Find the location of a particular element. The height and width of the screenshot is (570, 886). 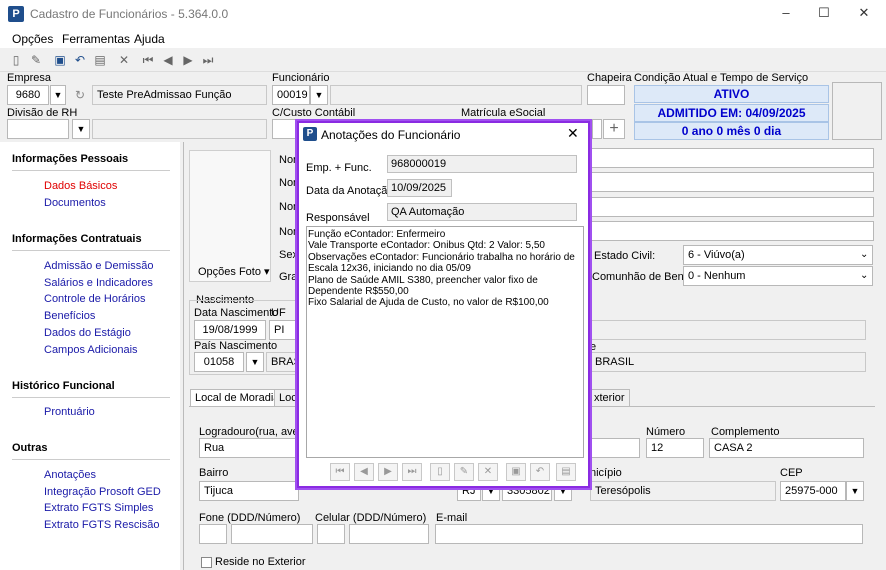

empresa-dropdown-icon: ▼ is located at coordinates (58, 95).